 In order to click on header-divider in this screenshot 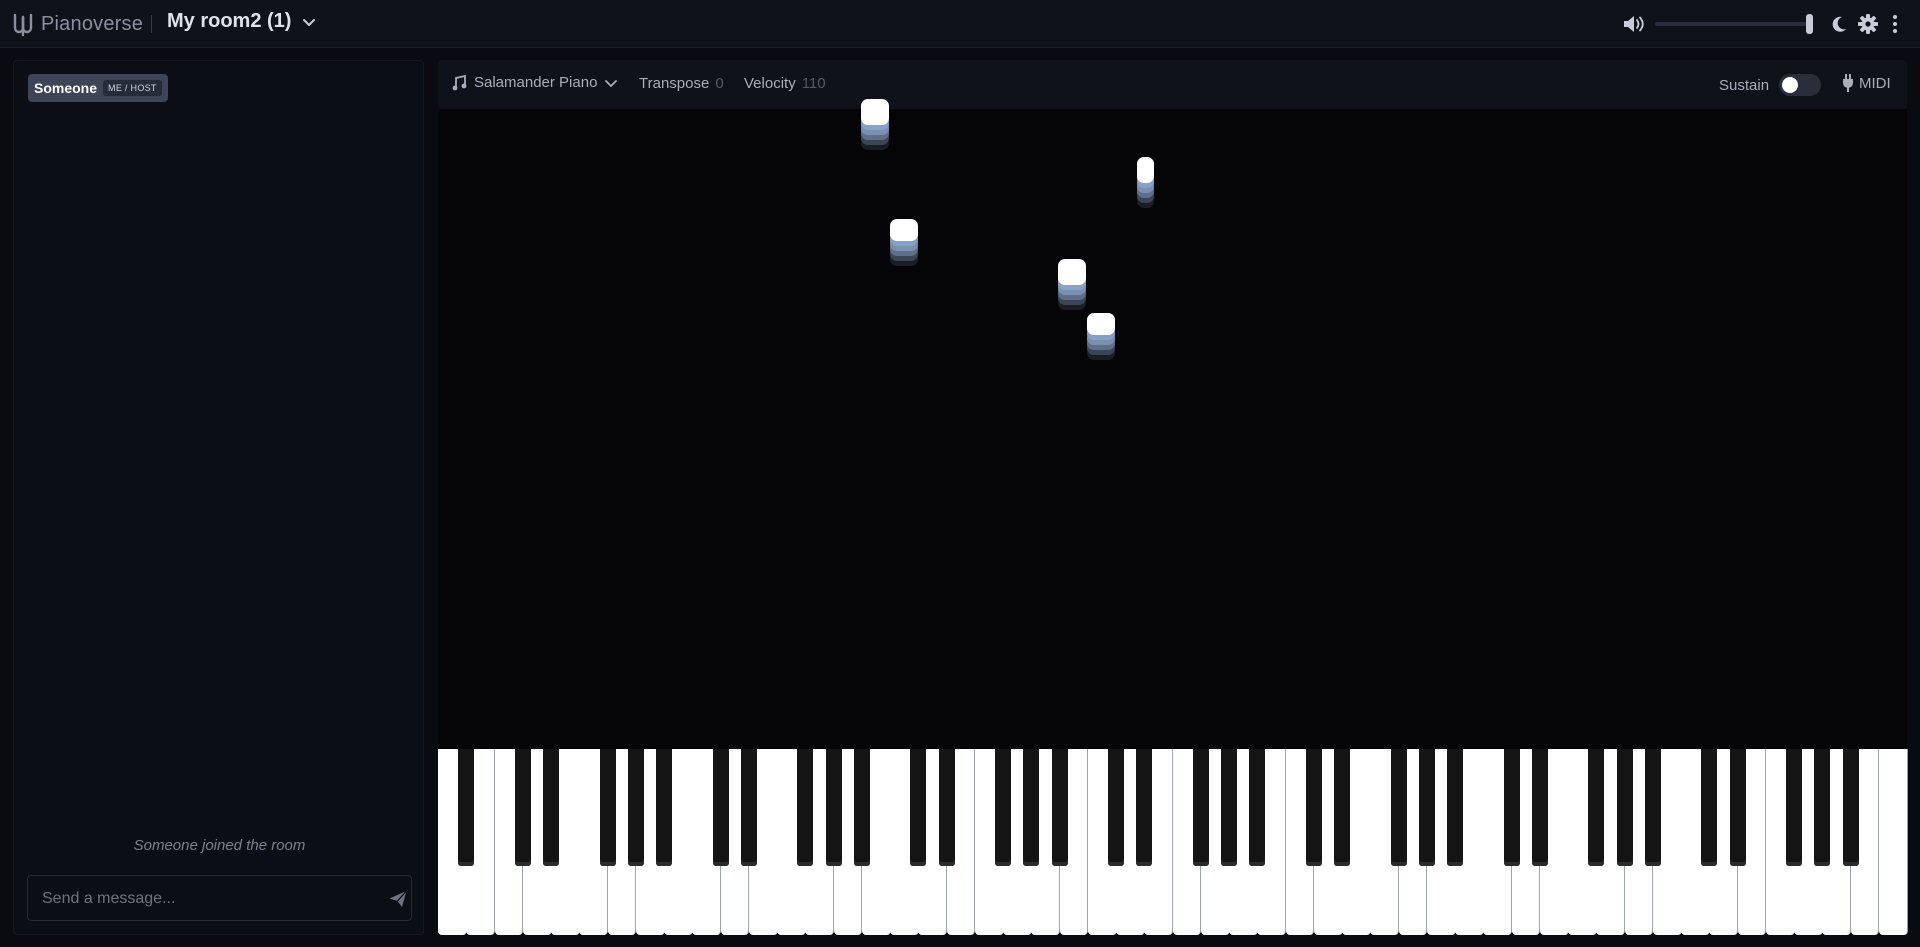, I will do `click(151, 24)`.